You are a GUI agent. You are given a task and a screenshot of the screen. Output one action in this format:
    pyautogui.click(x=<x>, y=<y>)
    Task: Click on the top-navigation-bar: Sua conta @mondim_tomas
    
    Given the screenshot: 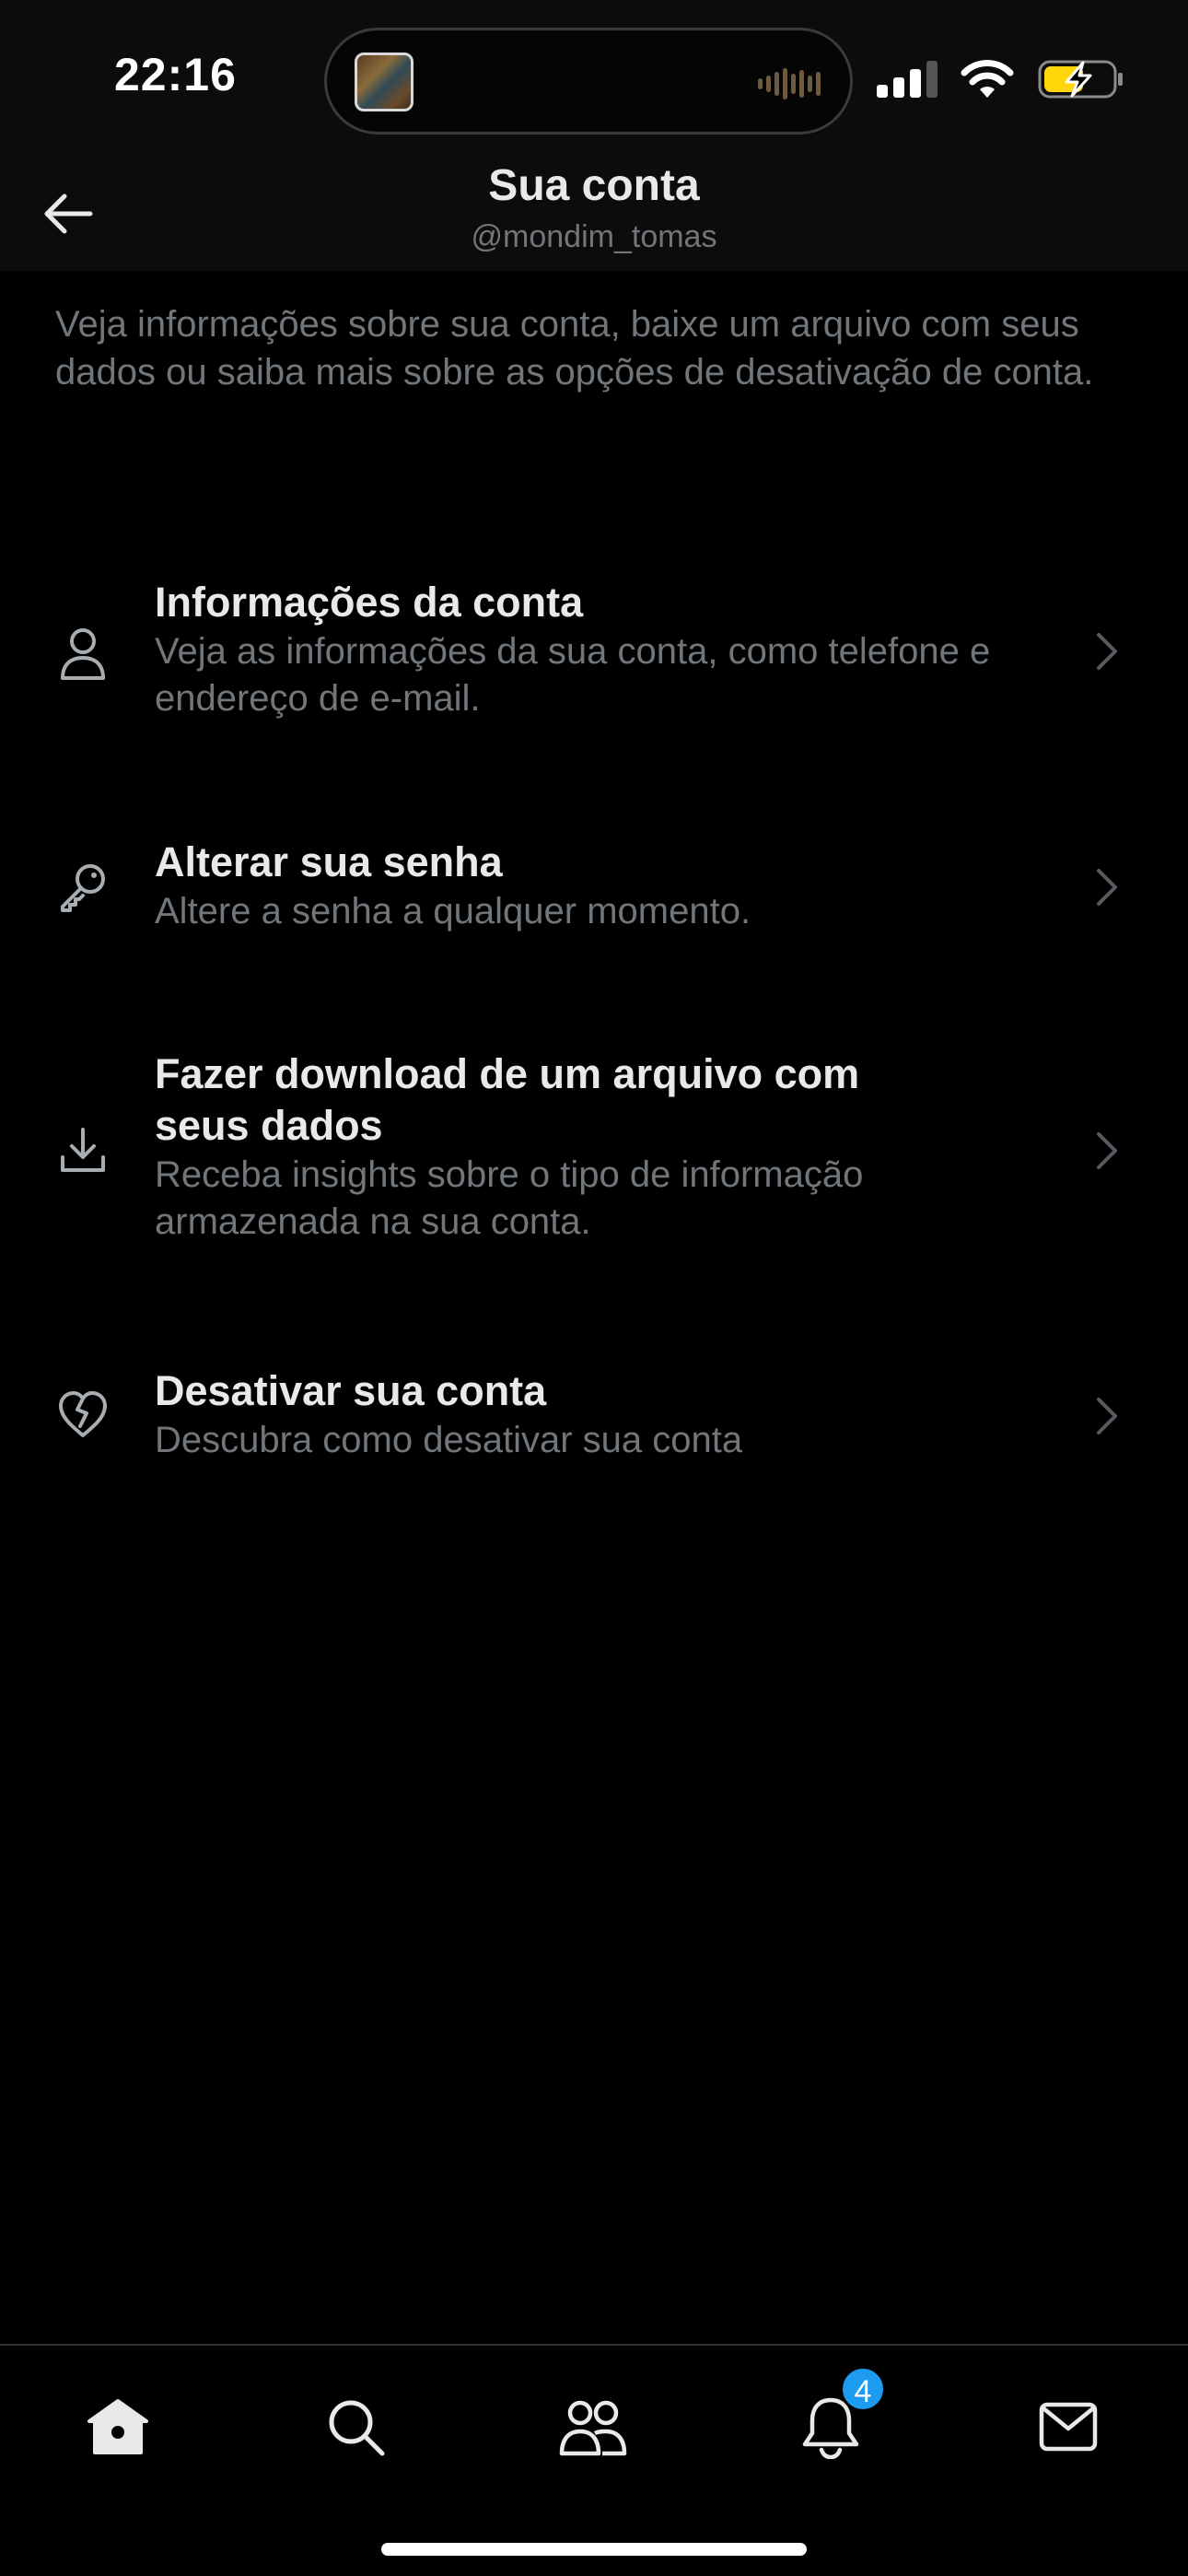 What is the action you would take?
    pyautogui.click(x=594, y=209)
    